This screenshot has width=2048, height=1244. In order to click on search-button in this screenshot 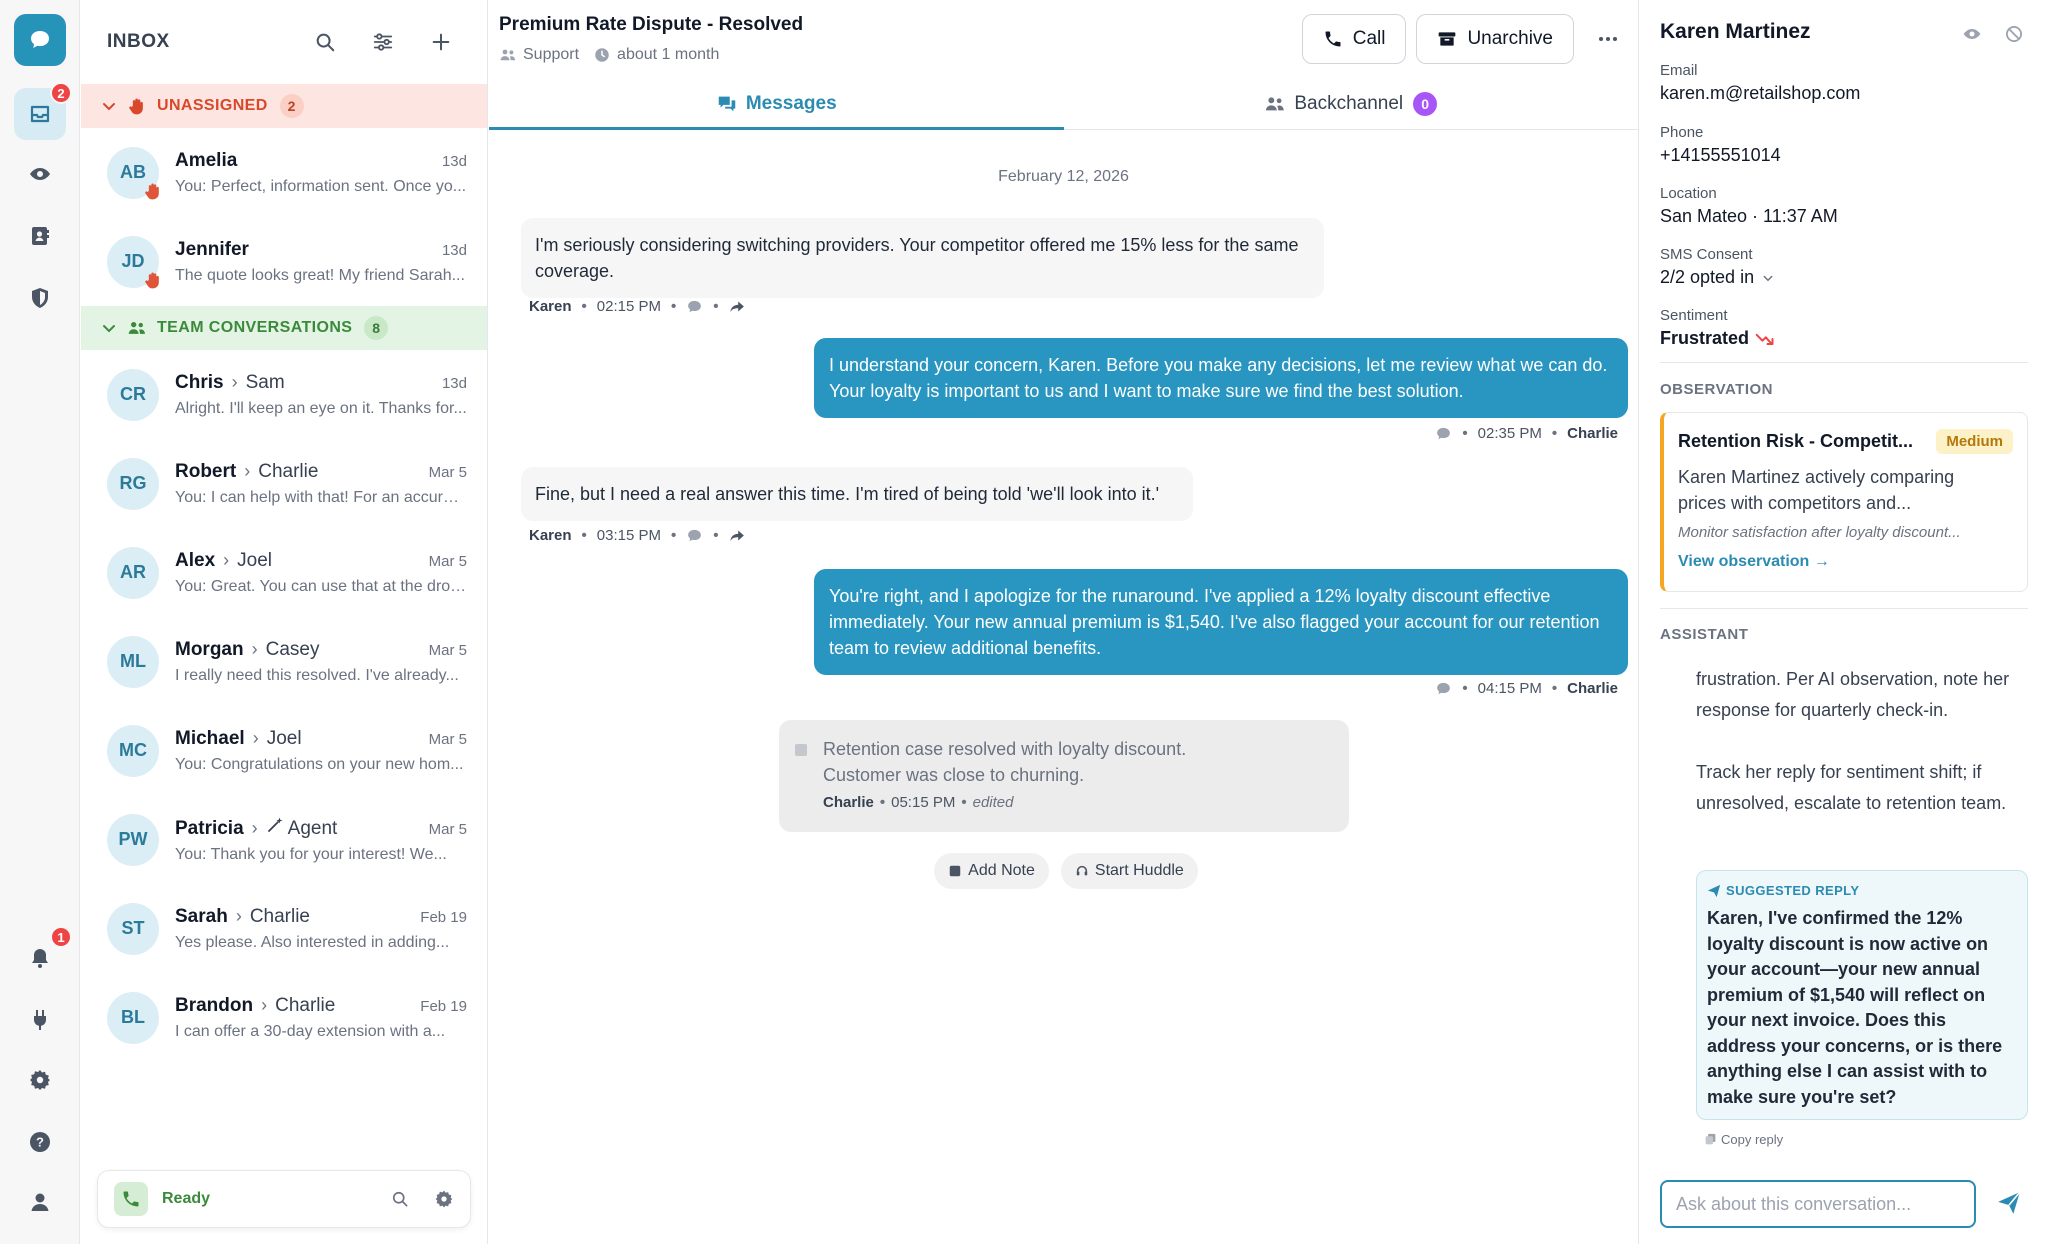, I will do `click(325, 42)`.